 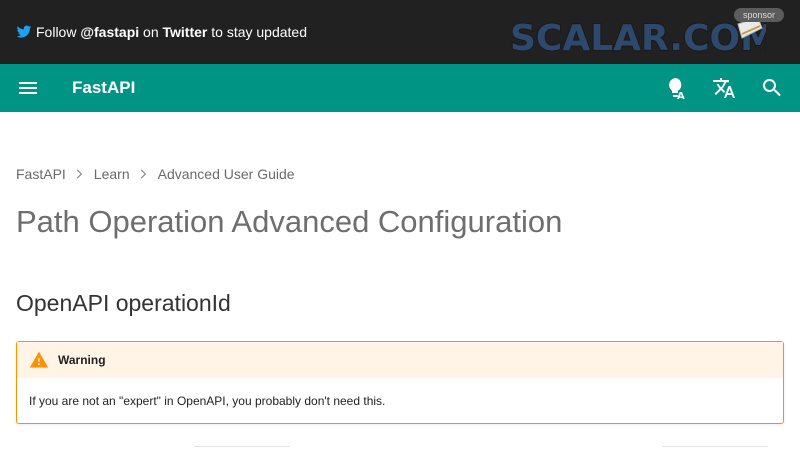 I want to click on site-header: FastAPI A, so click(x=400, y=88).